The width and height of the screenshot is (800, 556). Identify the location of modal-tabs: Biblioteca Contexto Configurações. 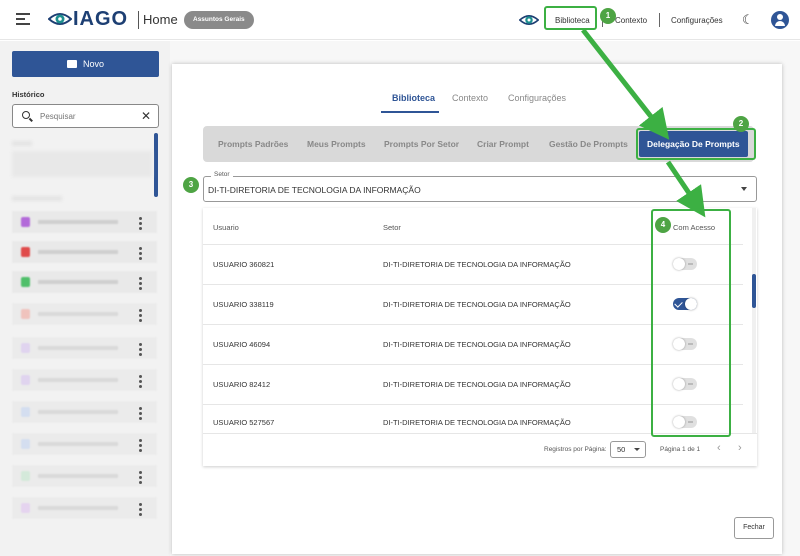
(477, 103).